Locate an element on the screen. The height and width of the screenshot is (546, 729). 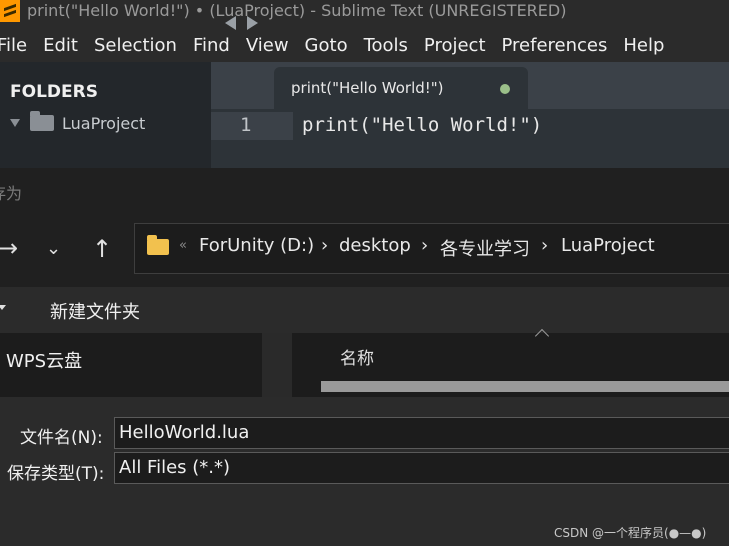
current-line-gutter is located at coordinates (252, 126).